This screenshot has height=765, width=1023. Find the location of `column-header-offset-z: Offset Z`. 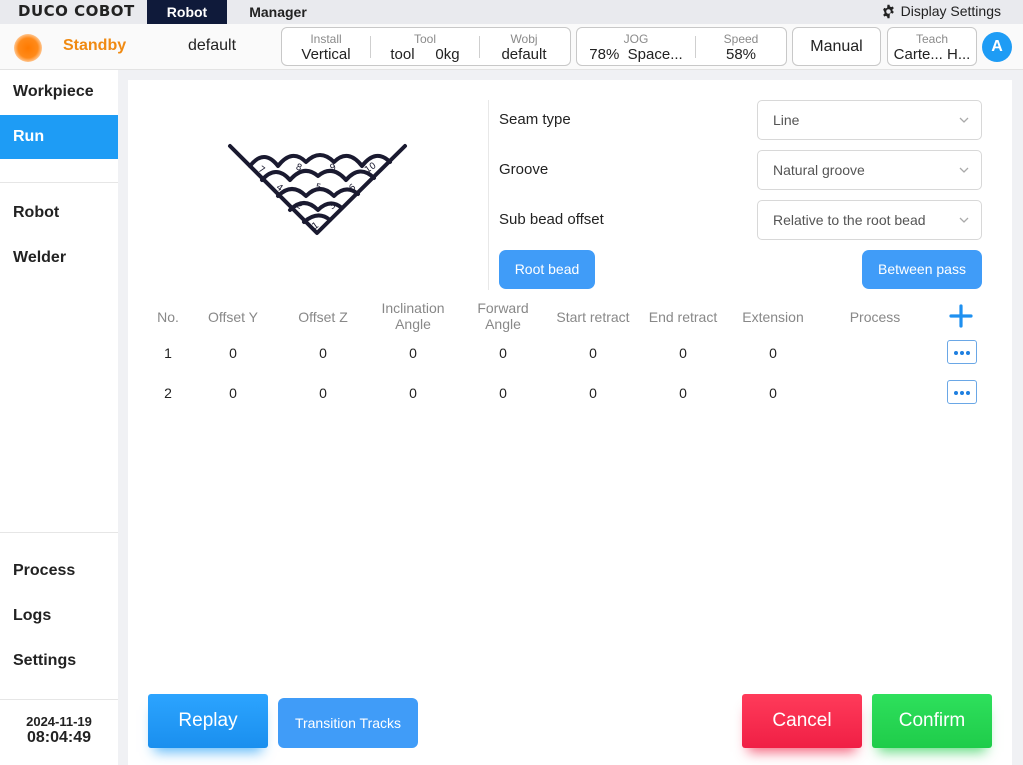

column-header-offset-z: Offset Z is located at coordinates (323, 317).